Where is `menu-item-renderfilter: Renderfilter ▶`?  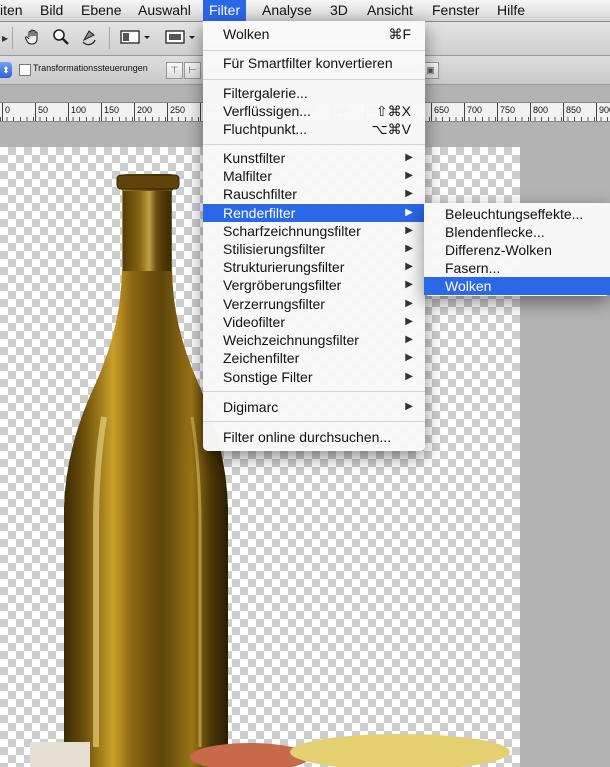
menu-item-renderfilter: Renderfilter ▶ is located at coordinates (314, 213).